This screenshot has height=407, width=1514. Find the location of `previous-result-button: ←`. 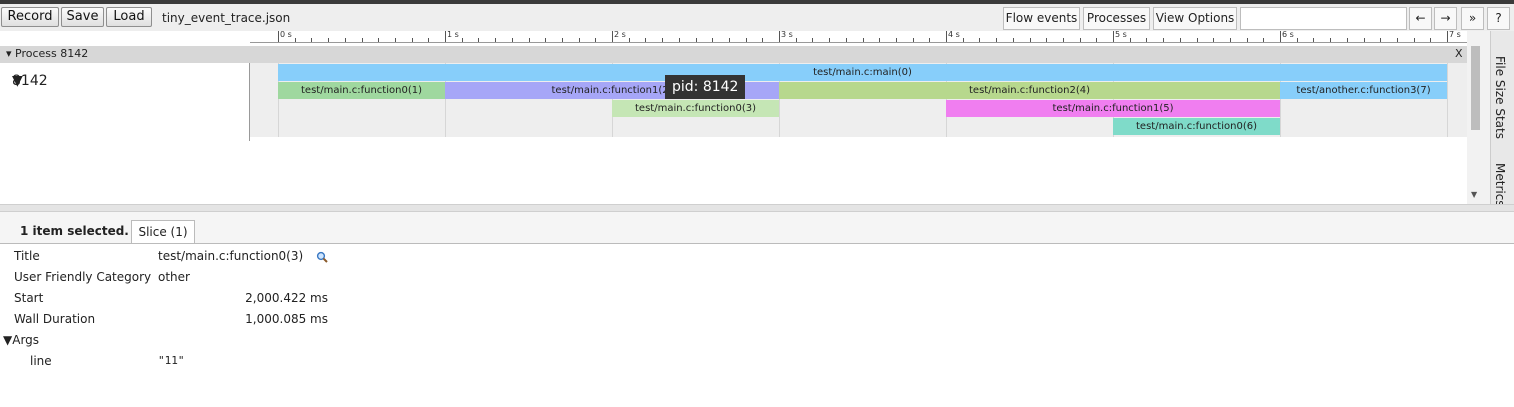

previous-result-button: ← is located at coordinates (1420, 18).